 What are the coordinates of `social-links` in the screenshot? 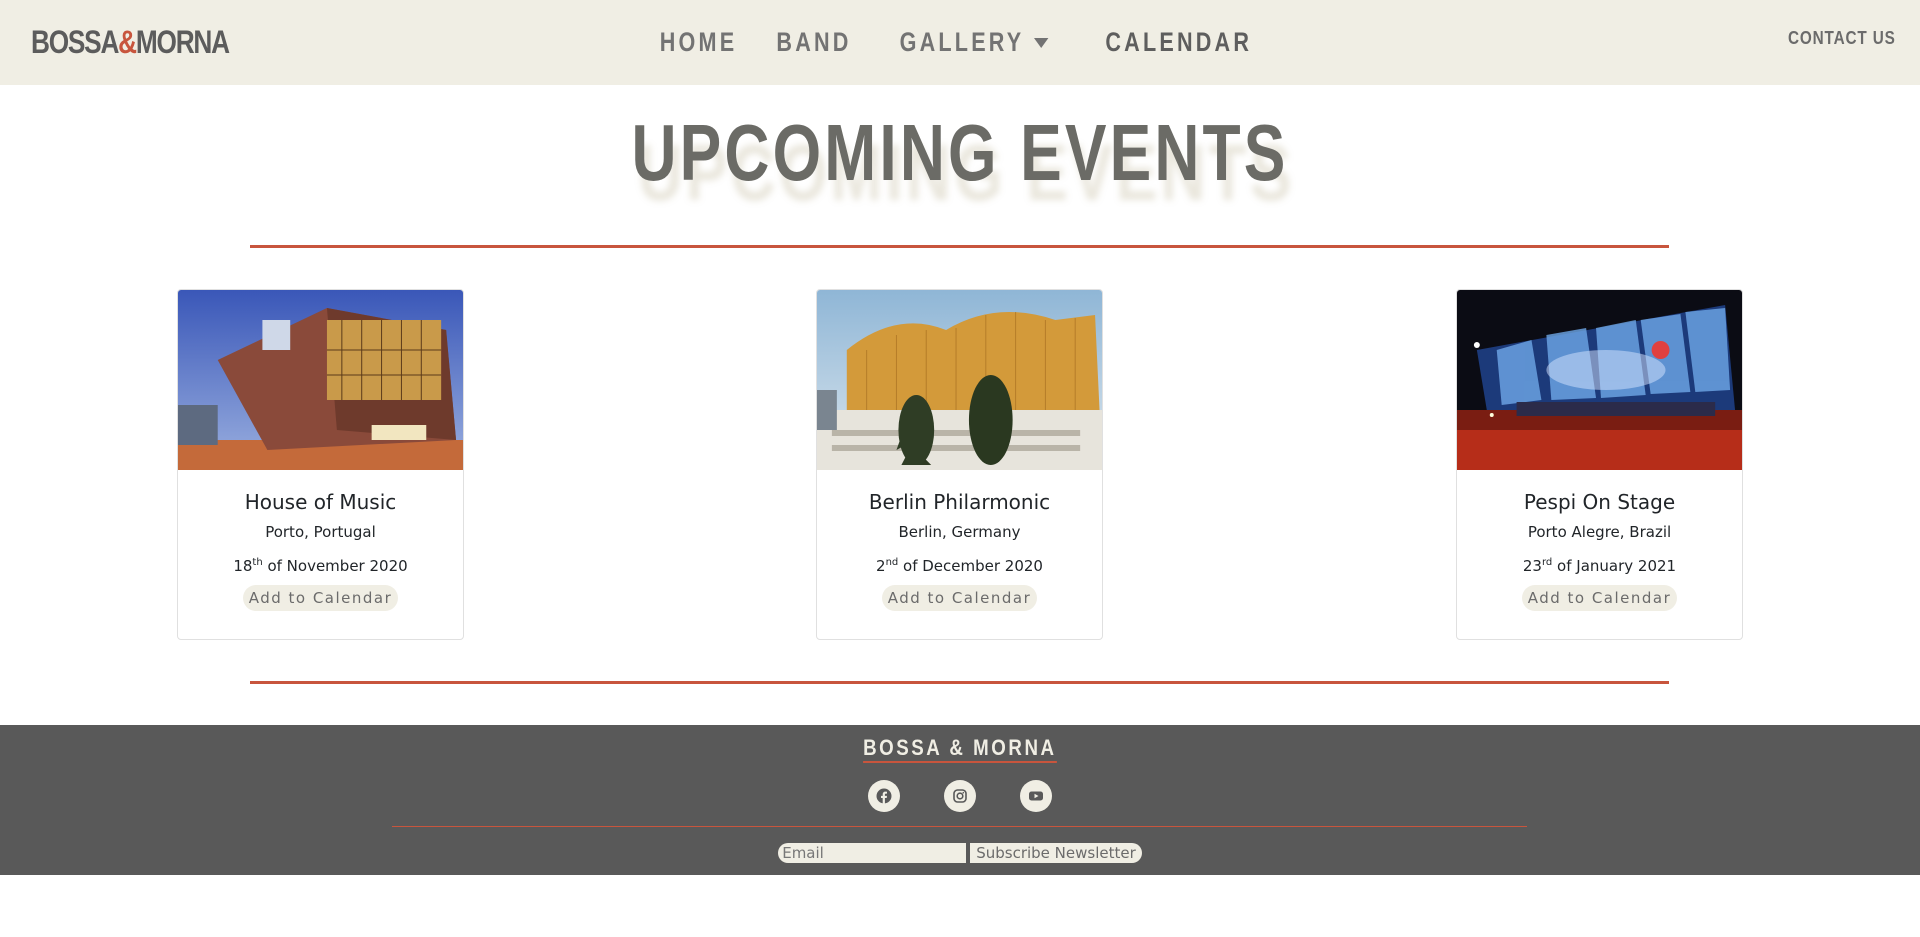 It's located at (960, 796).